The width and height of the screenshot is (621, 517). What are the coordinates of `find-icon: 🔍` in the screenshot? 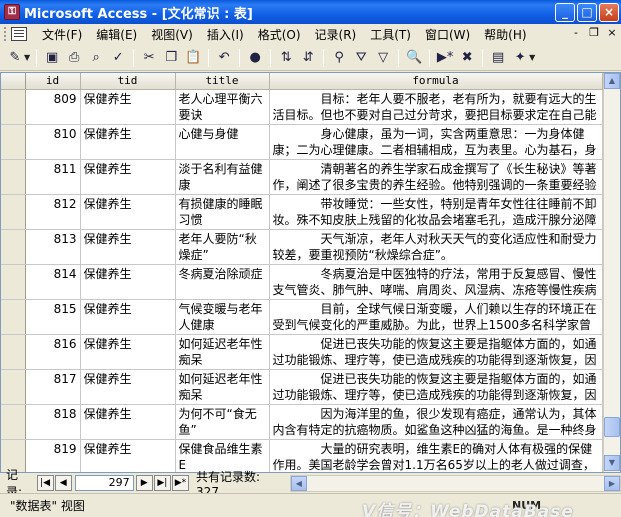 It's located at (414, 58).